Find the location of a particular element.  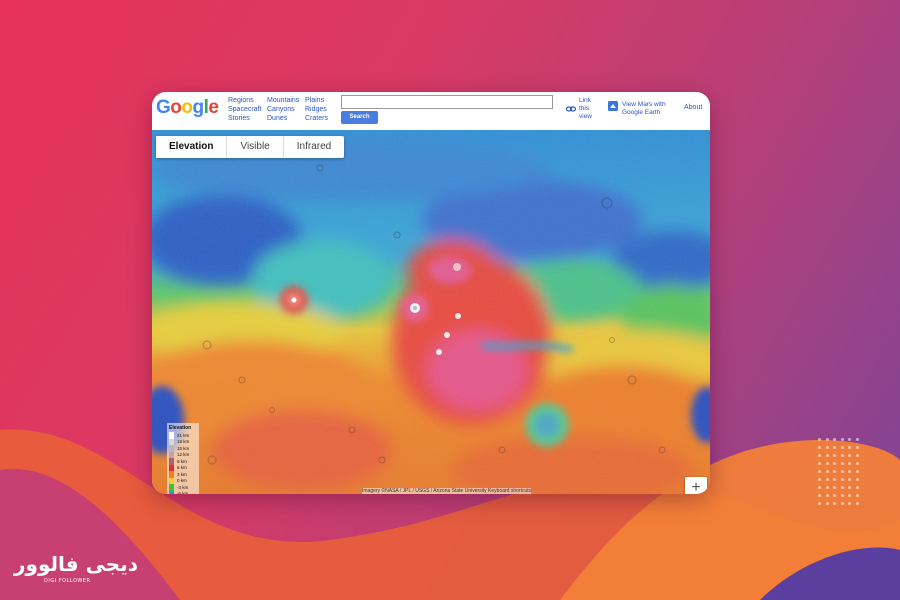

view-in-google-earth-label: View Mars with Google Earth is located at coordinates (644, 108).